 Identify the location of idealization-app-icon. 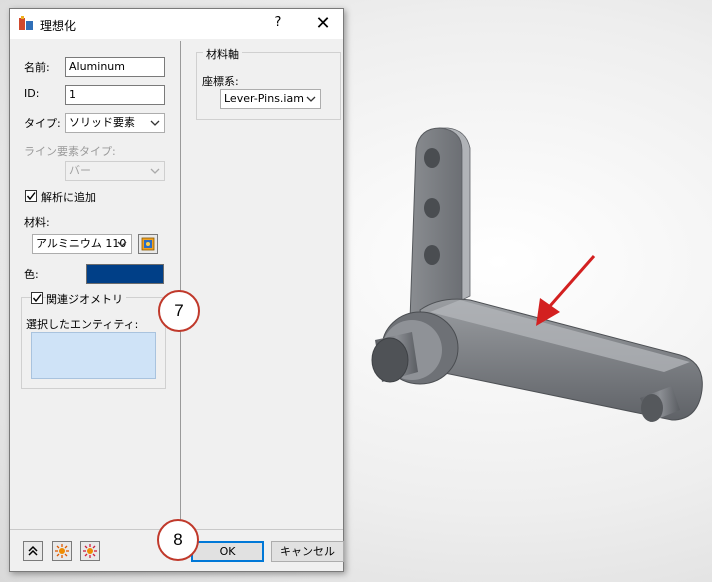
(26, 23).